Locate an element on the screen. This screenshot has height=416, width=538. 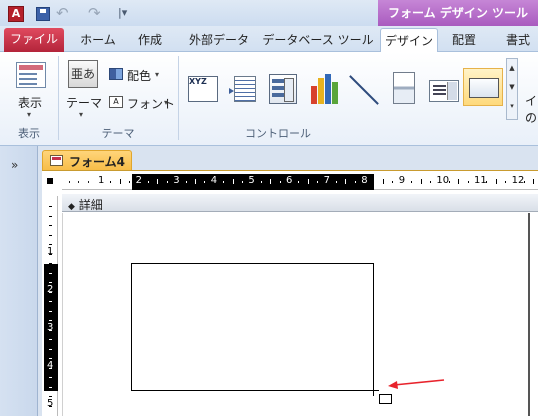
tab-database-tools: データベース ツール is located at coordinates (318, 40).